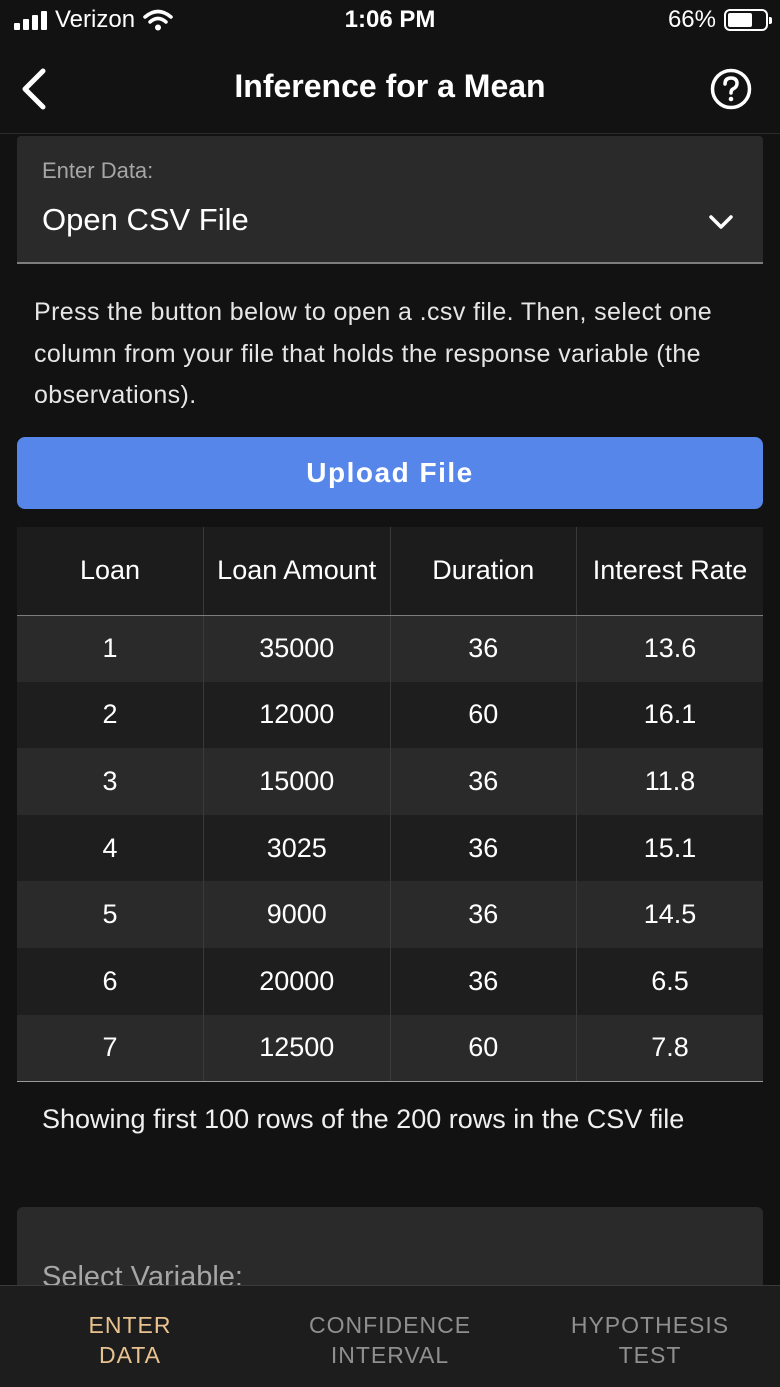 The height and width of the screenshot is (1387, 780). What do you see at coordinates (98, 170) in the screenshot?
I see `enter-data-label: Enter Data:` at bounding box center [98, 170].